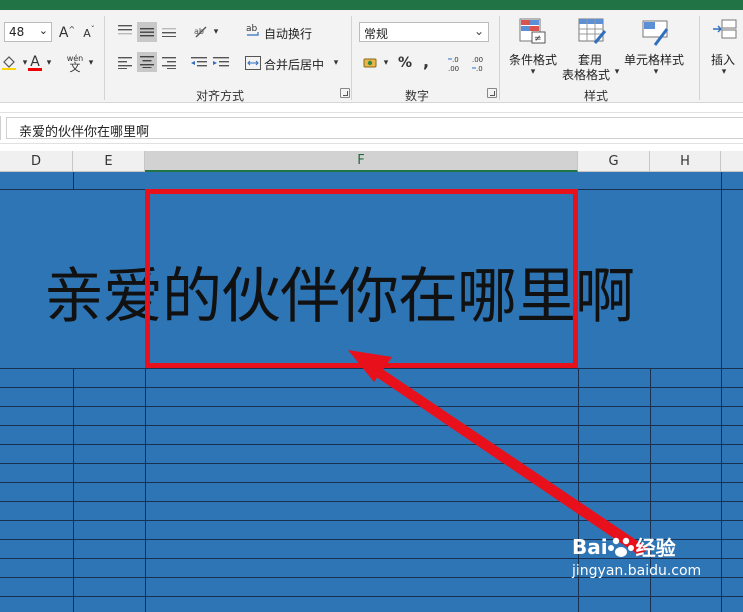  I want to click on watermark-brand2: 经验, so click(655, 548).